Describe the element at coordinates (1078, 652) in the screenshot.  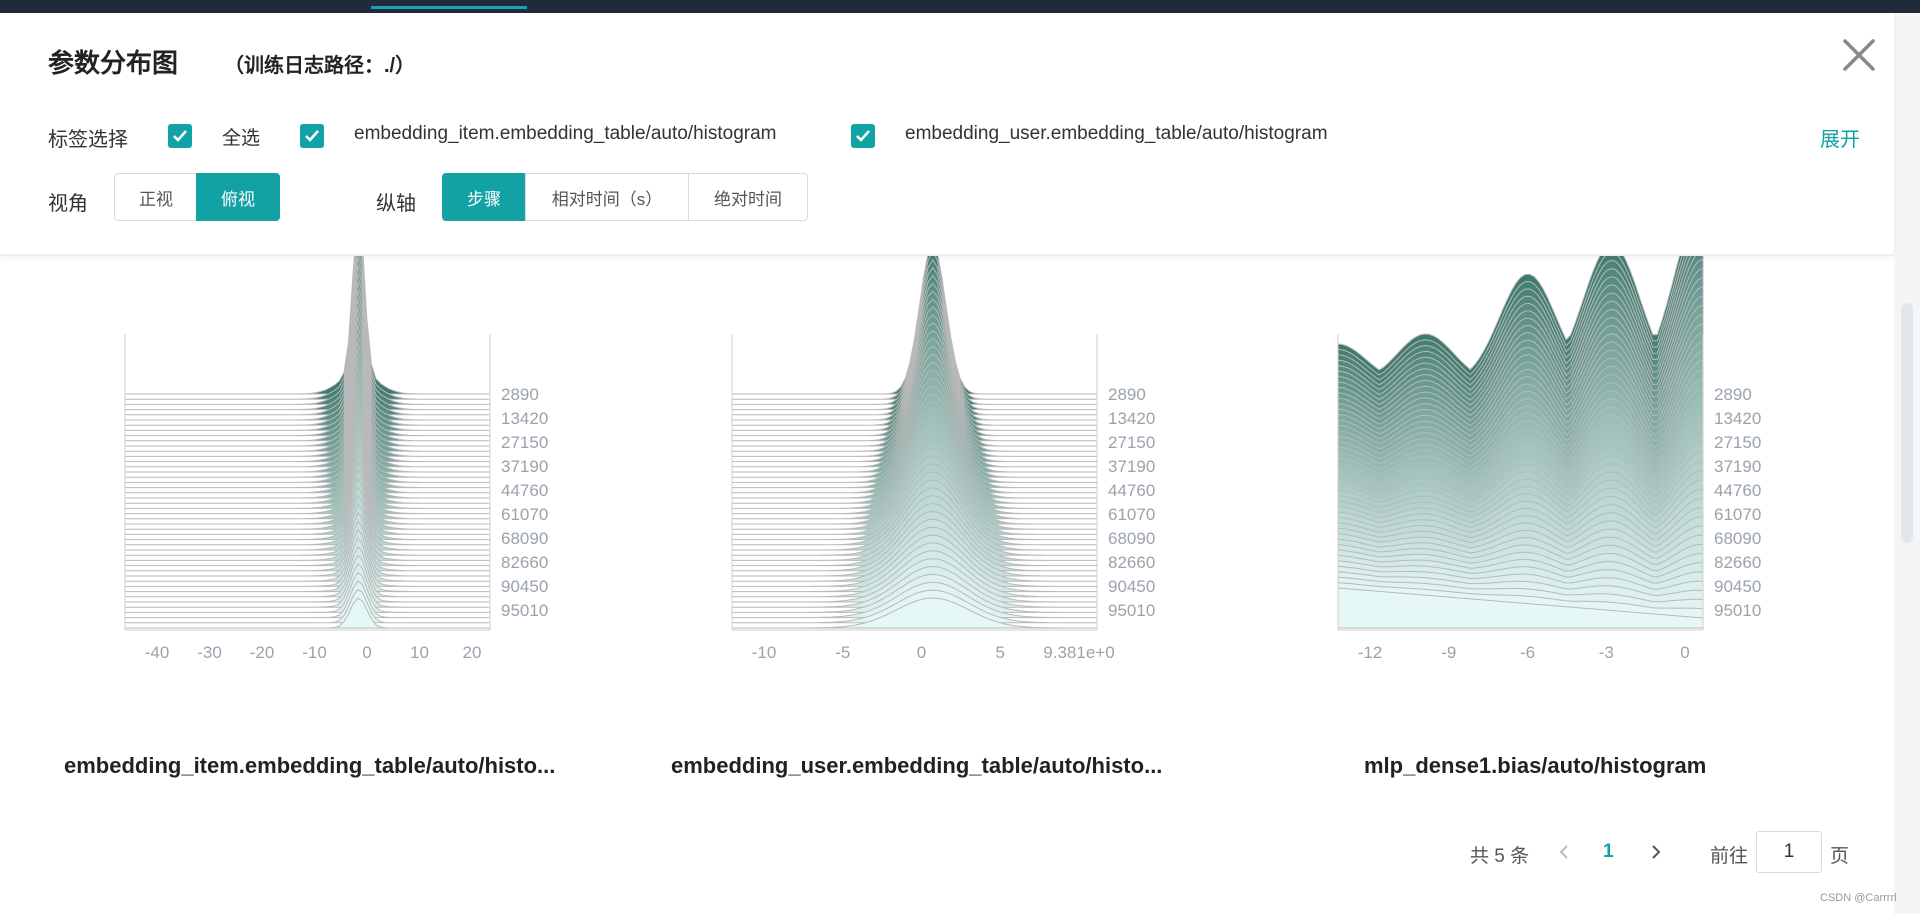
I see `x-tick-label: 9.381e+0` at that location.